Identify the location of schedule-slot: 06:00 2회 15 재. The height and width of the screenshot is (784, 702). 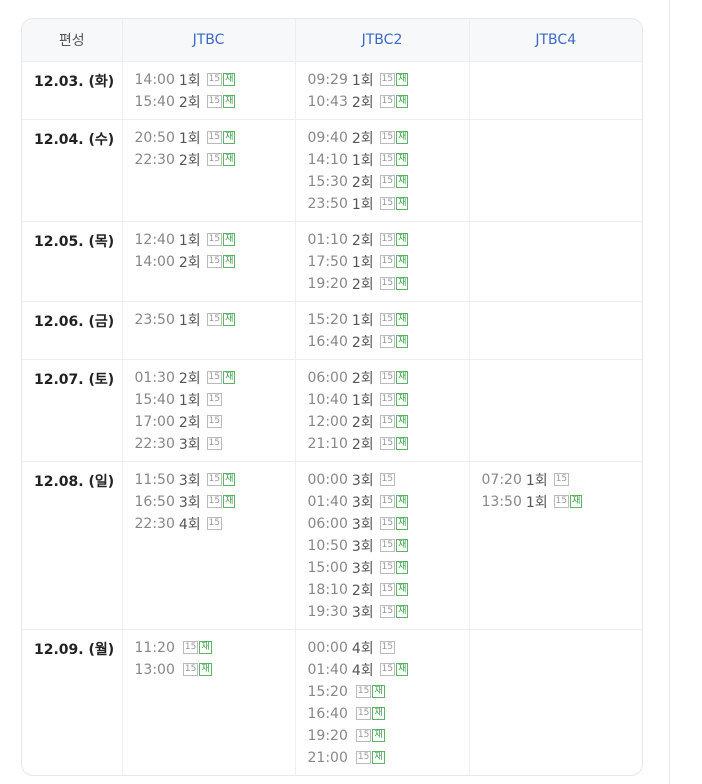
(388, 378).